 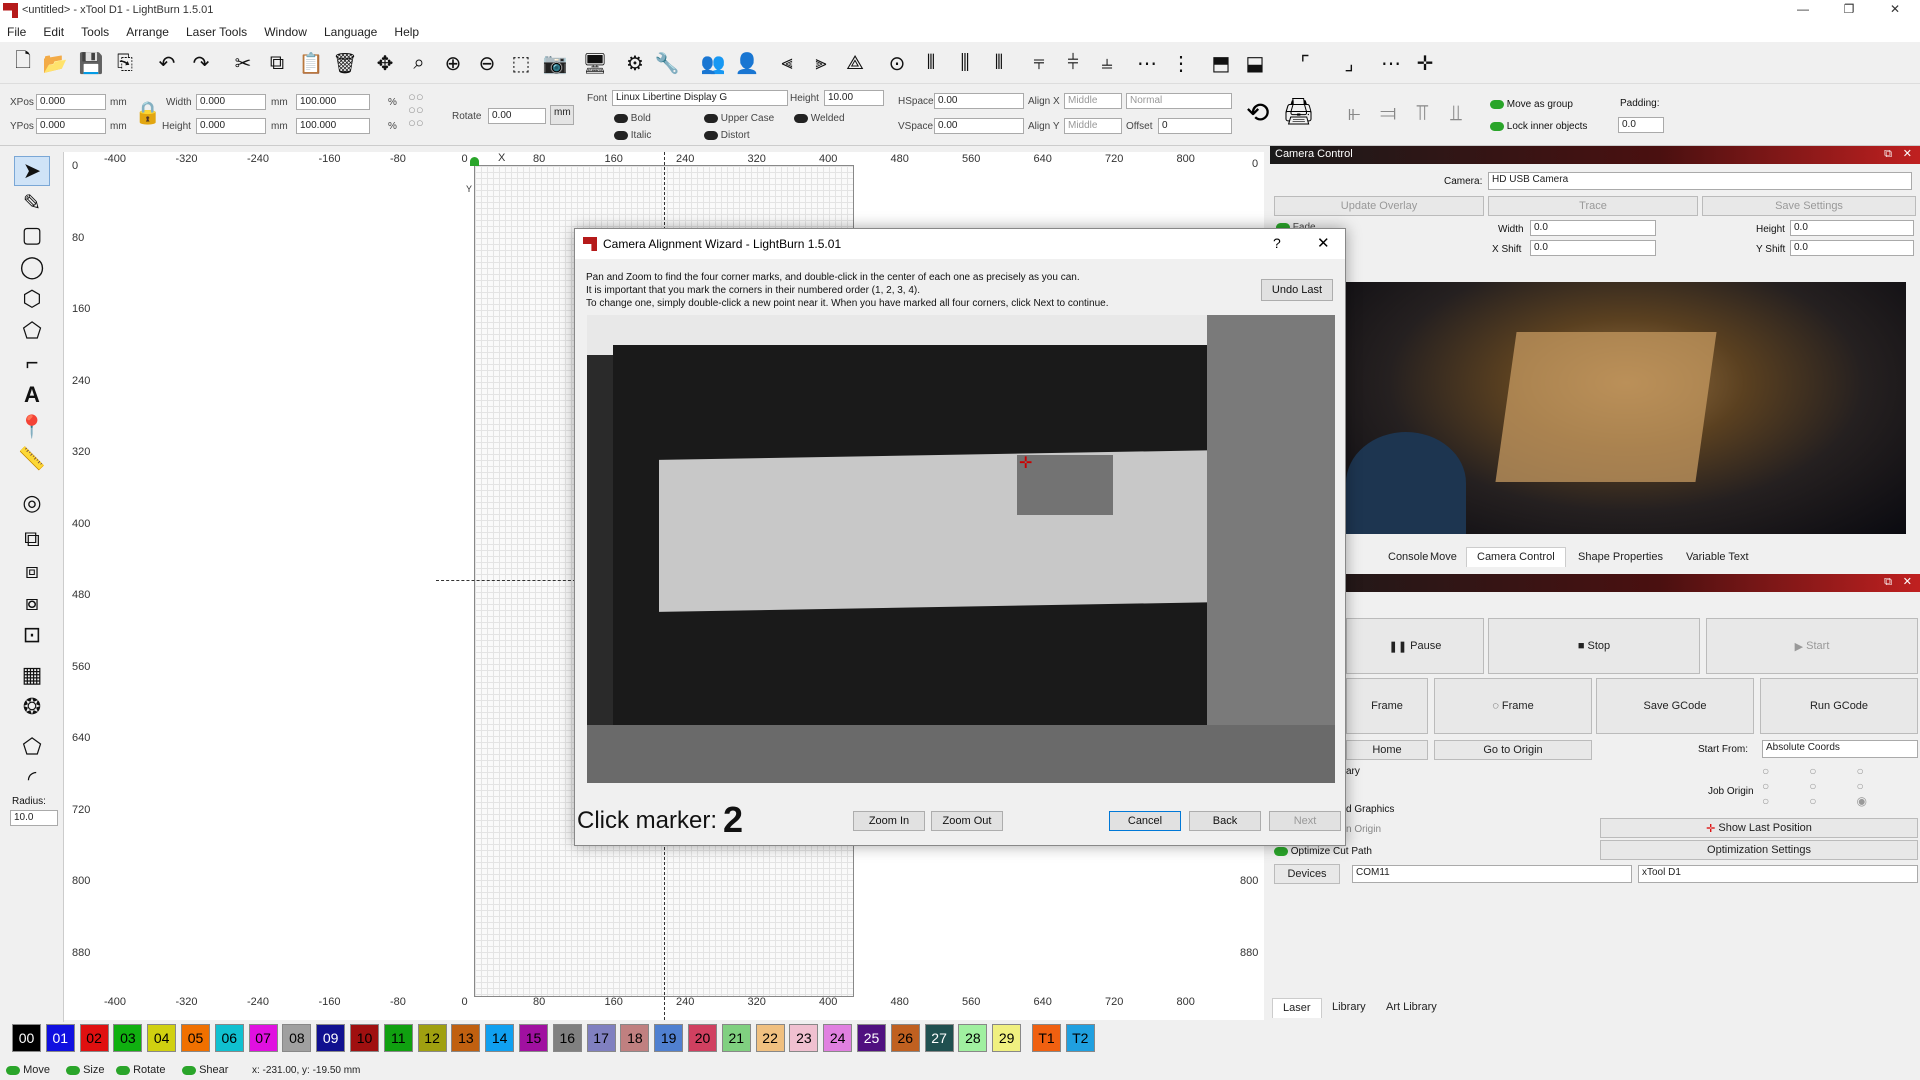 What do you see at coordinates (216, 32) in the screenshot?
I see `menu-laser-tools: Laser Tools` at bounding box center [216, 32].